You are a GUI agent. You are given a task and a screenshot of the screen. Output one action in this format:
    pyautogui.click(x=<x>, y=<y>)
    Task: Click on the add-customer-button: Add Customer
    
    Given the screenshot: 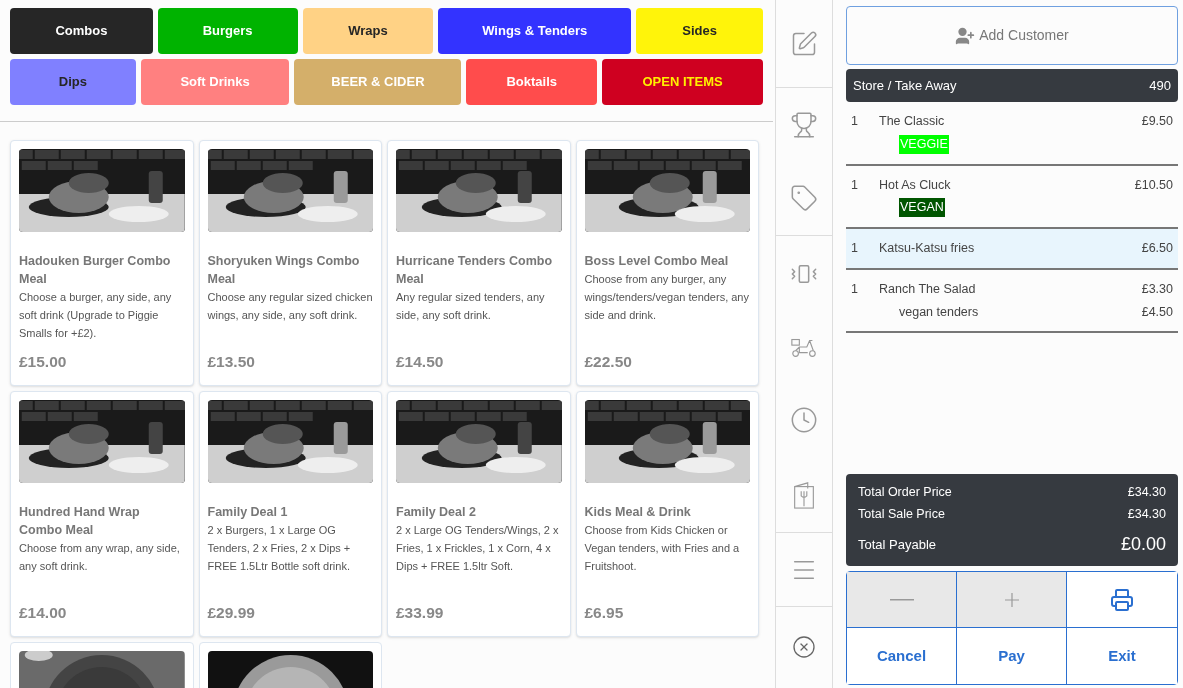 What is the action you would take?
    pyautogui.click(x=1012, y=35)
    